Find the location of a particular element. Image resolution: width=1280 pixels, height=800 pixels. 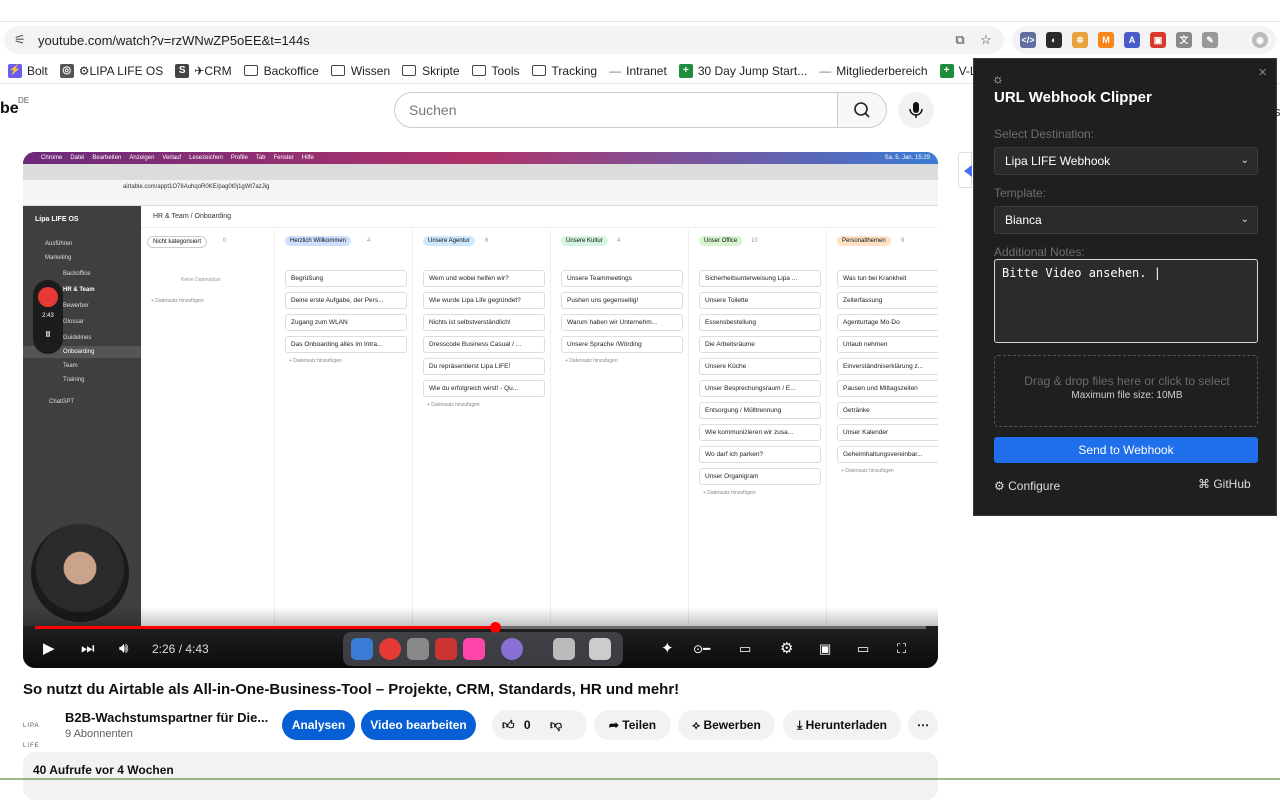

site-settings-icon: ⚟ is located at coordinates (21, 40).